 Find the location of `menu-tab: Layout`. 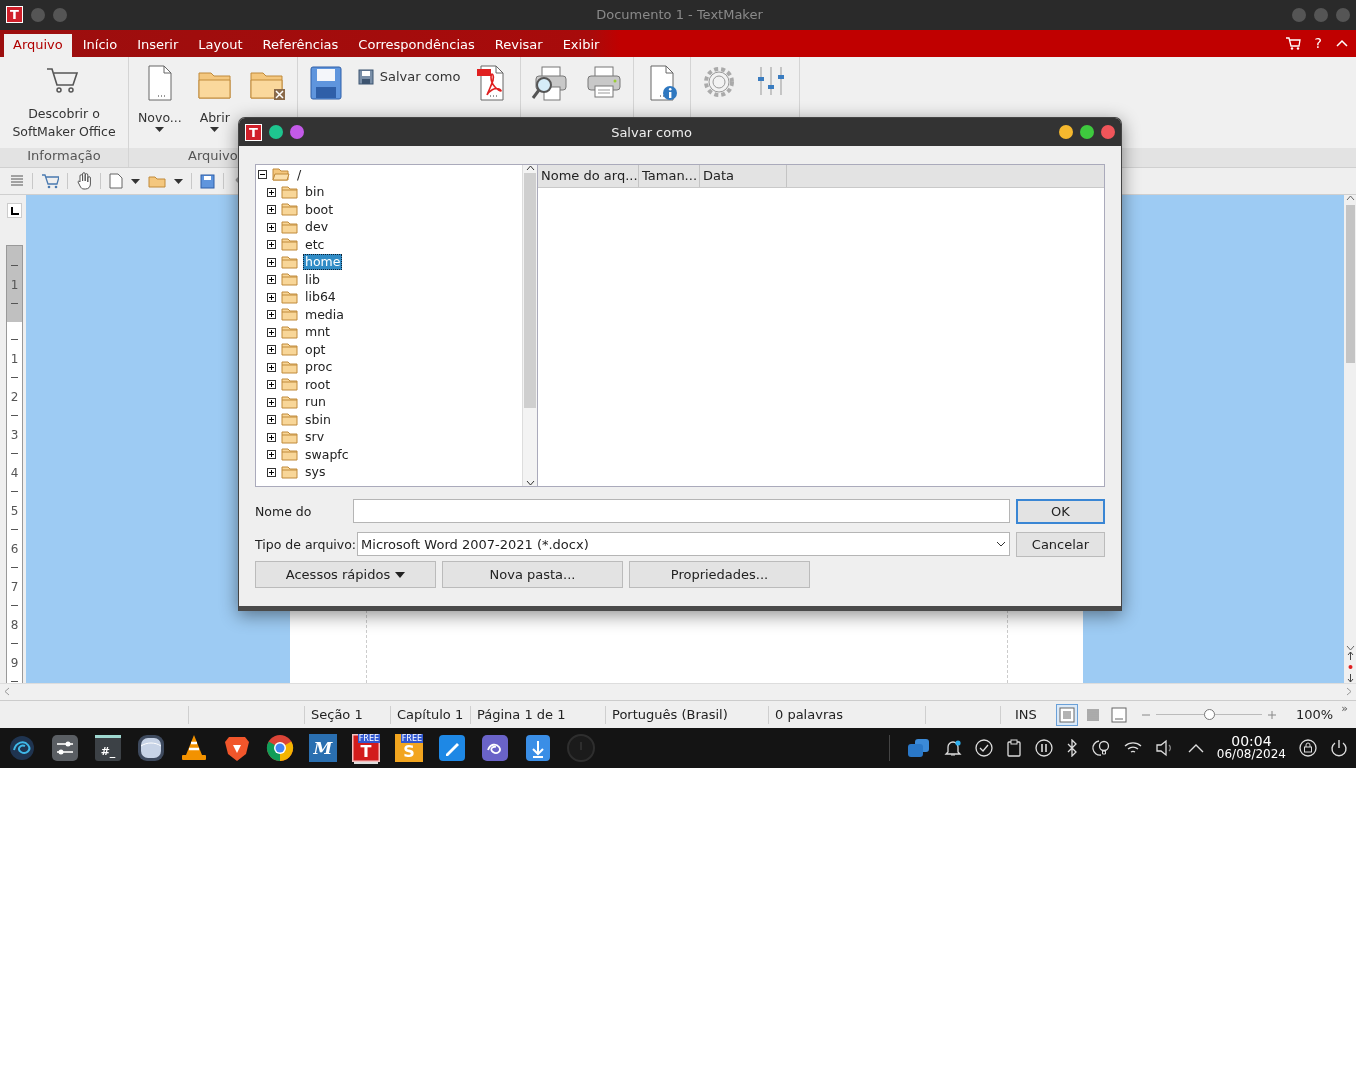

menu-tab: Layout is located at coordinates (220, 45).